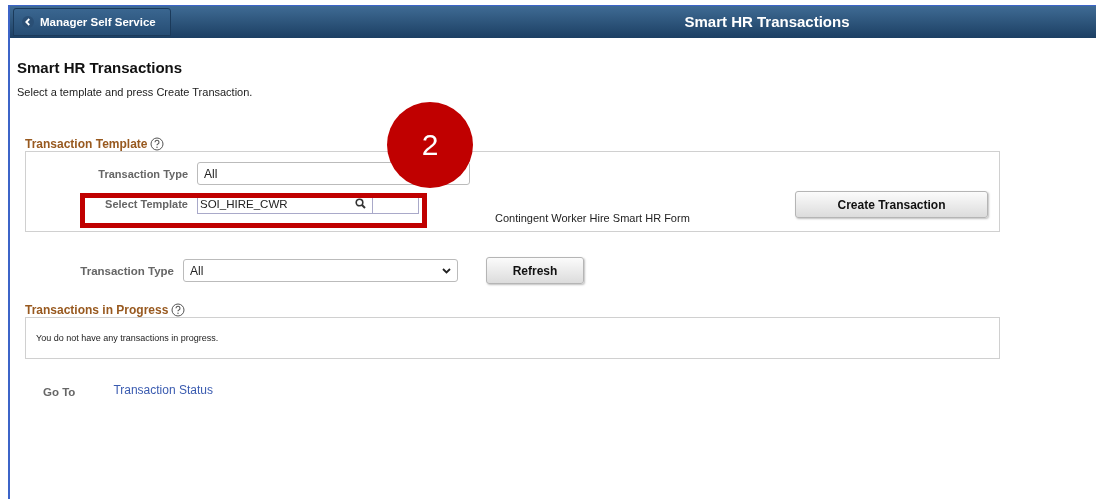  What do you see at coordinates (100, 67) in the screenshot?
I see `page-title: Smart HR Transactions` at bounding box center [100, 67].